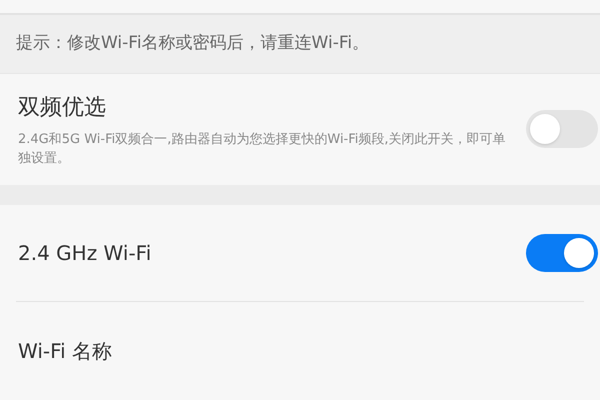  Describe the element at coordinates (85, 253) in the screenshot. I see `setting-label: 2.4 GHz Wi-Fi` at that location.